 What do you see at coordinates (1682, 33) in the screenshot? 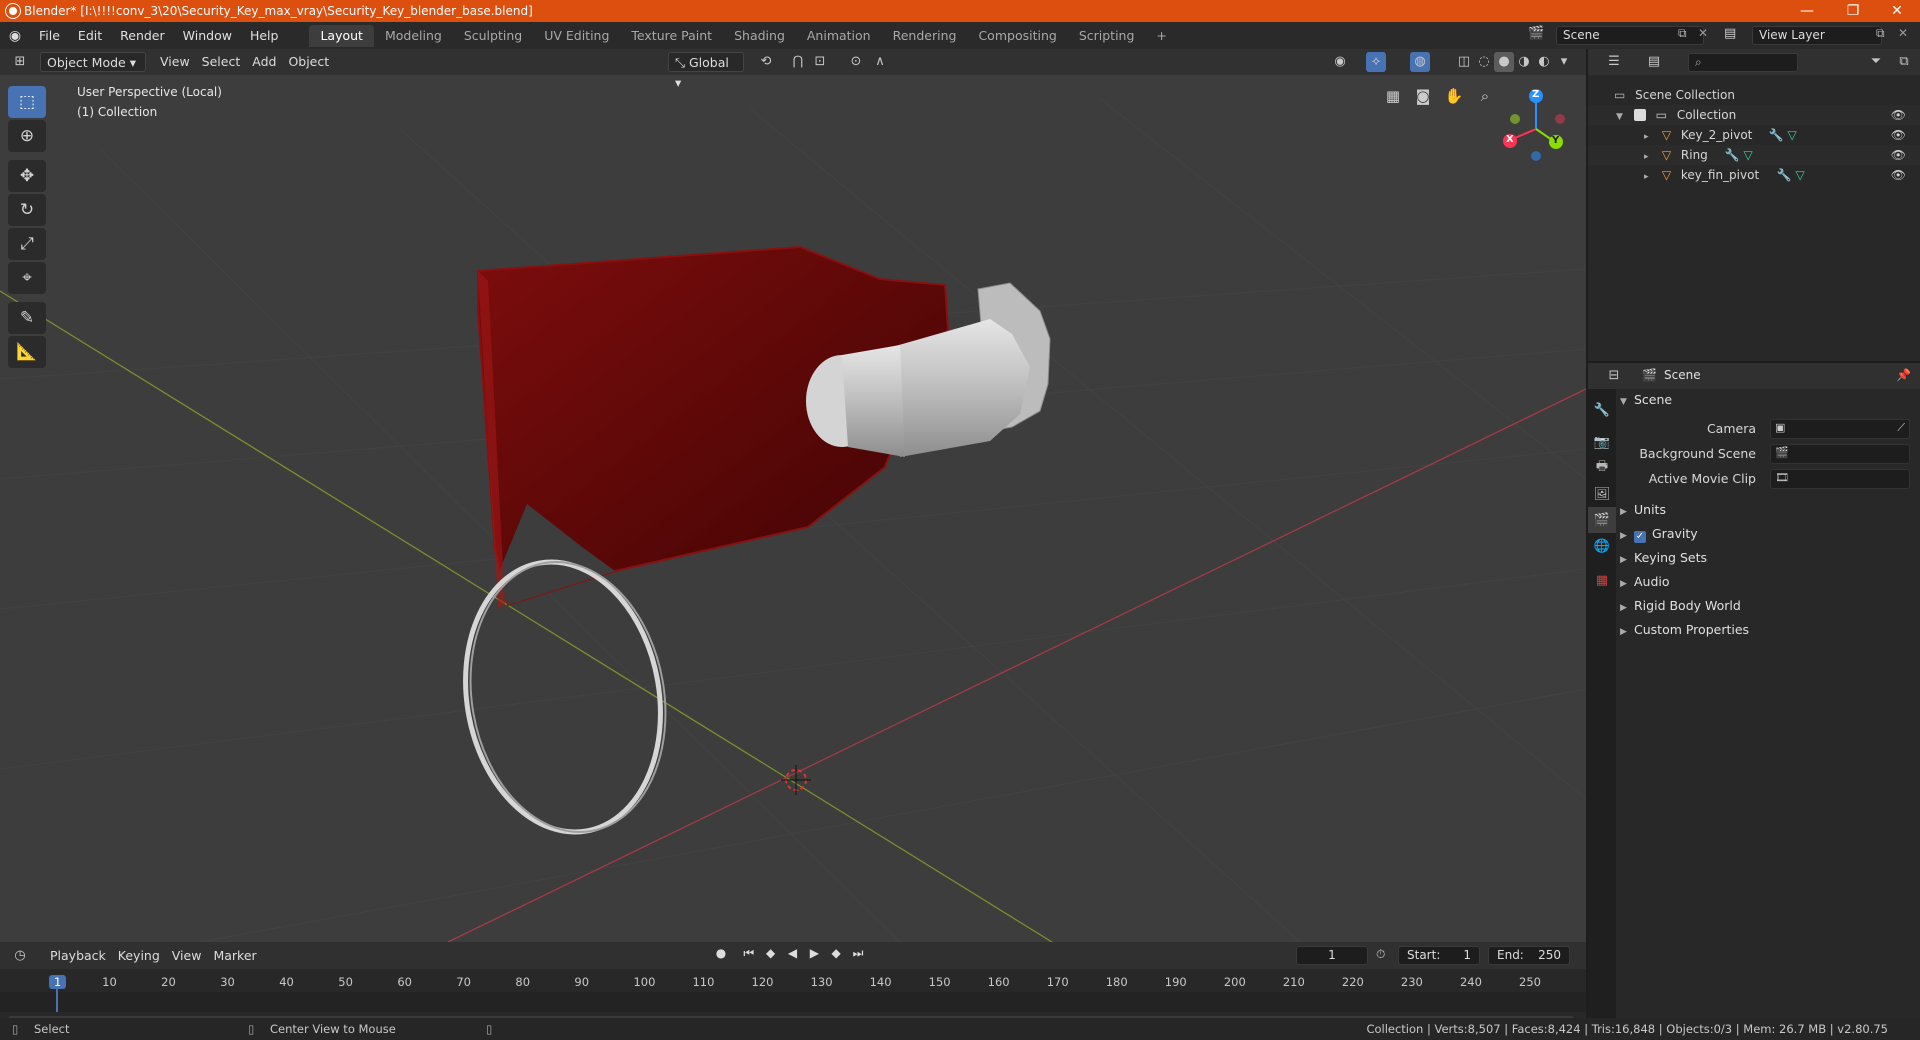
I see `new-scene-icon: ⧉` at bounding box center [1682, 33].